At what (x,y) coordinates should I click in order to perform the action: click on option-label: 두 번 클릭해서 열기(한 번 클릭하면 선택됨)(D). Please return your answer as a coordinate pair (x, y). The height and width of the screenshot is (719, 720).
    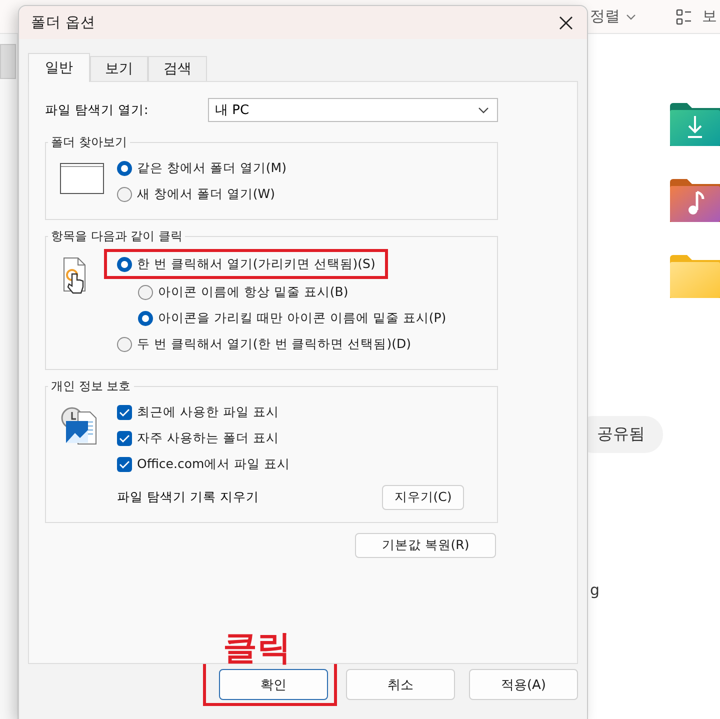
    Looking at the image, I should click on (274, 344).